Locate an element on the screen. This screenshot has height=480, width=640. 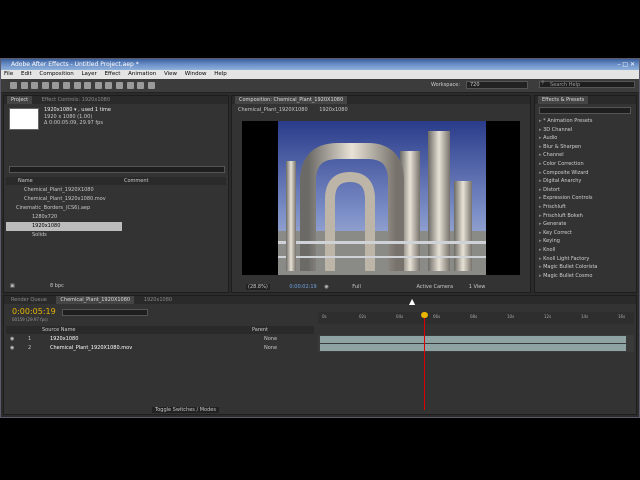
list-item: Knoll Light Factory is located at coordinates (584, 259).